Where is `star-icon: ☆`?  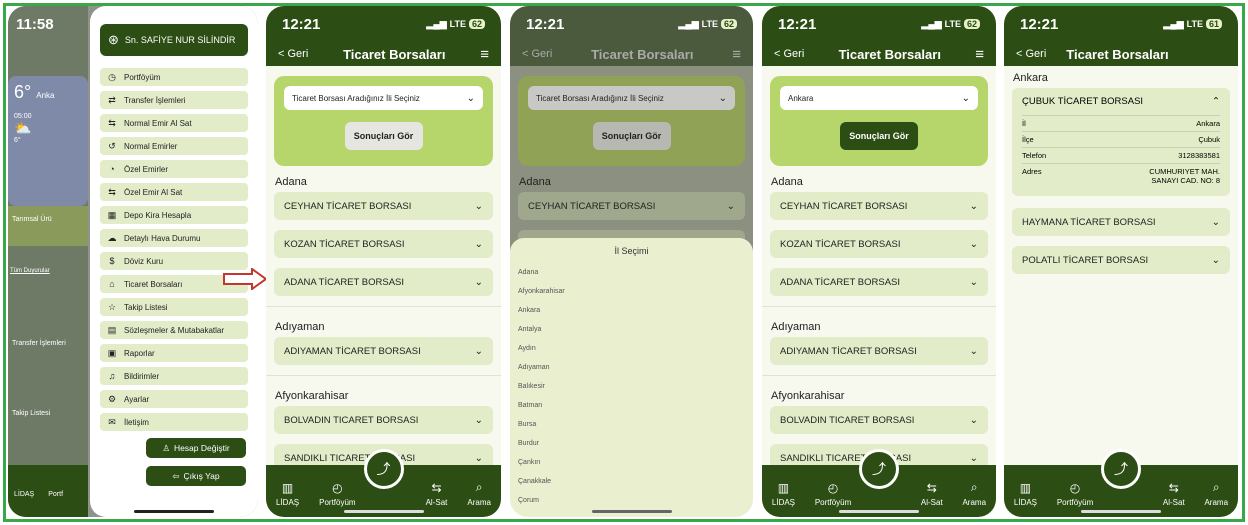
star-icon: ☆ is located at coordinates (112, 306).